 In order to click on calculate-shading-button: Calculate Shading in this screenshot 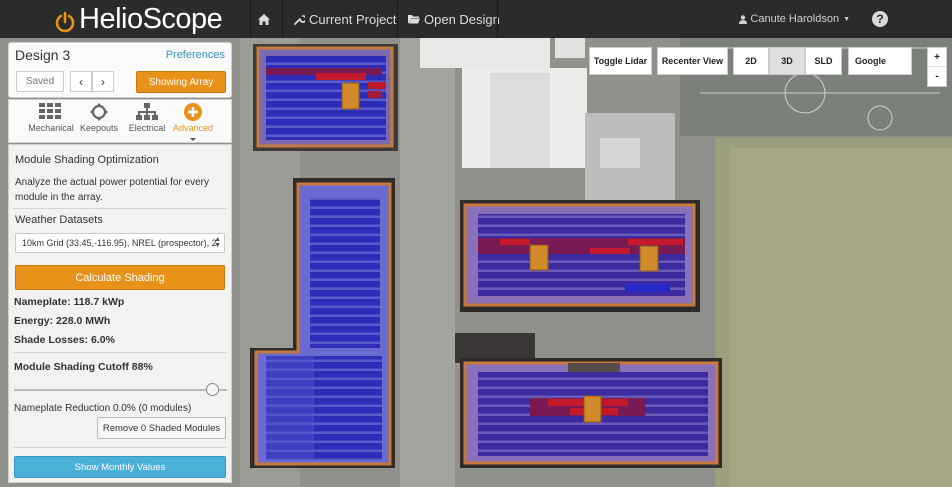, I will do `click(120, 277)`.